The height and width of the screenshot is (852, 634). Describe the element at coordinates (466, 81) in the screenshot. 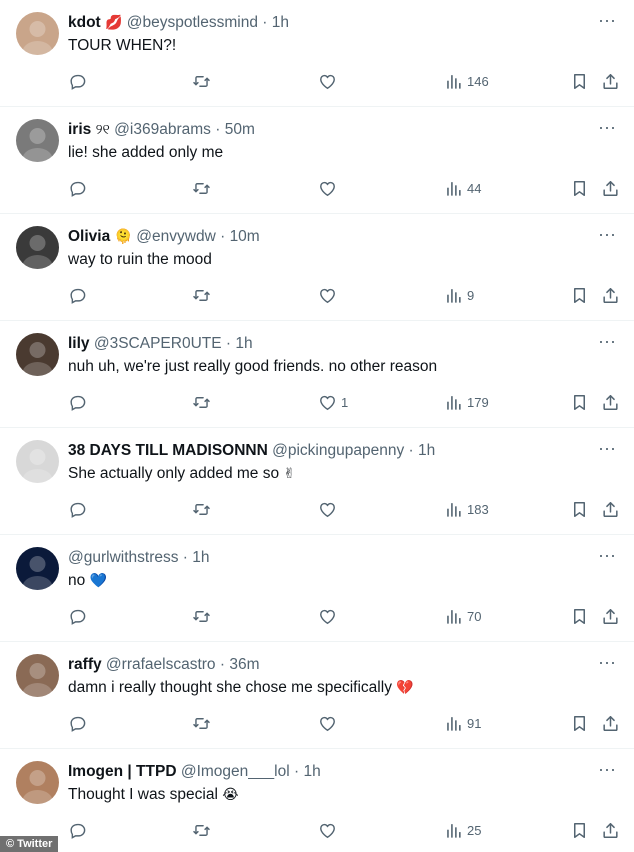

I see `views-button: 146` at that location.